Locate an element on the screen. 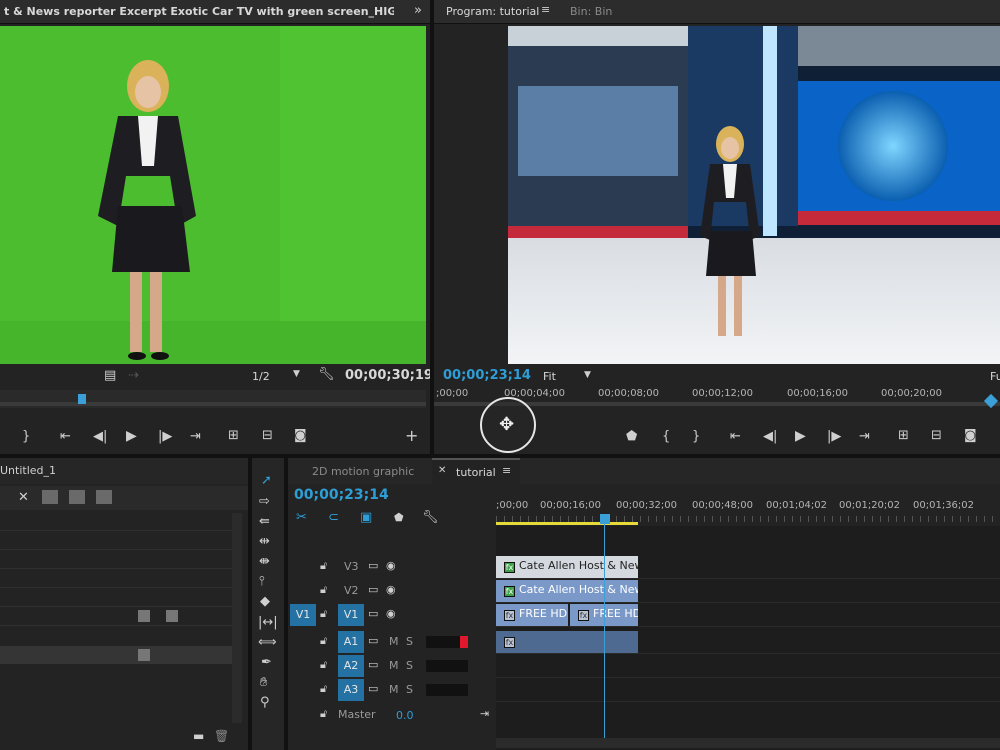  master-volume-value: 0.0 is located at coordinates (405, 715).